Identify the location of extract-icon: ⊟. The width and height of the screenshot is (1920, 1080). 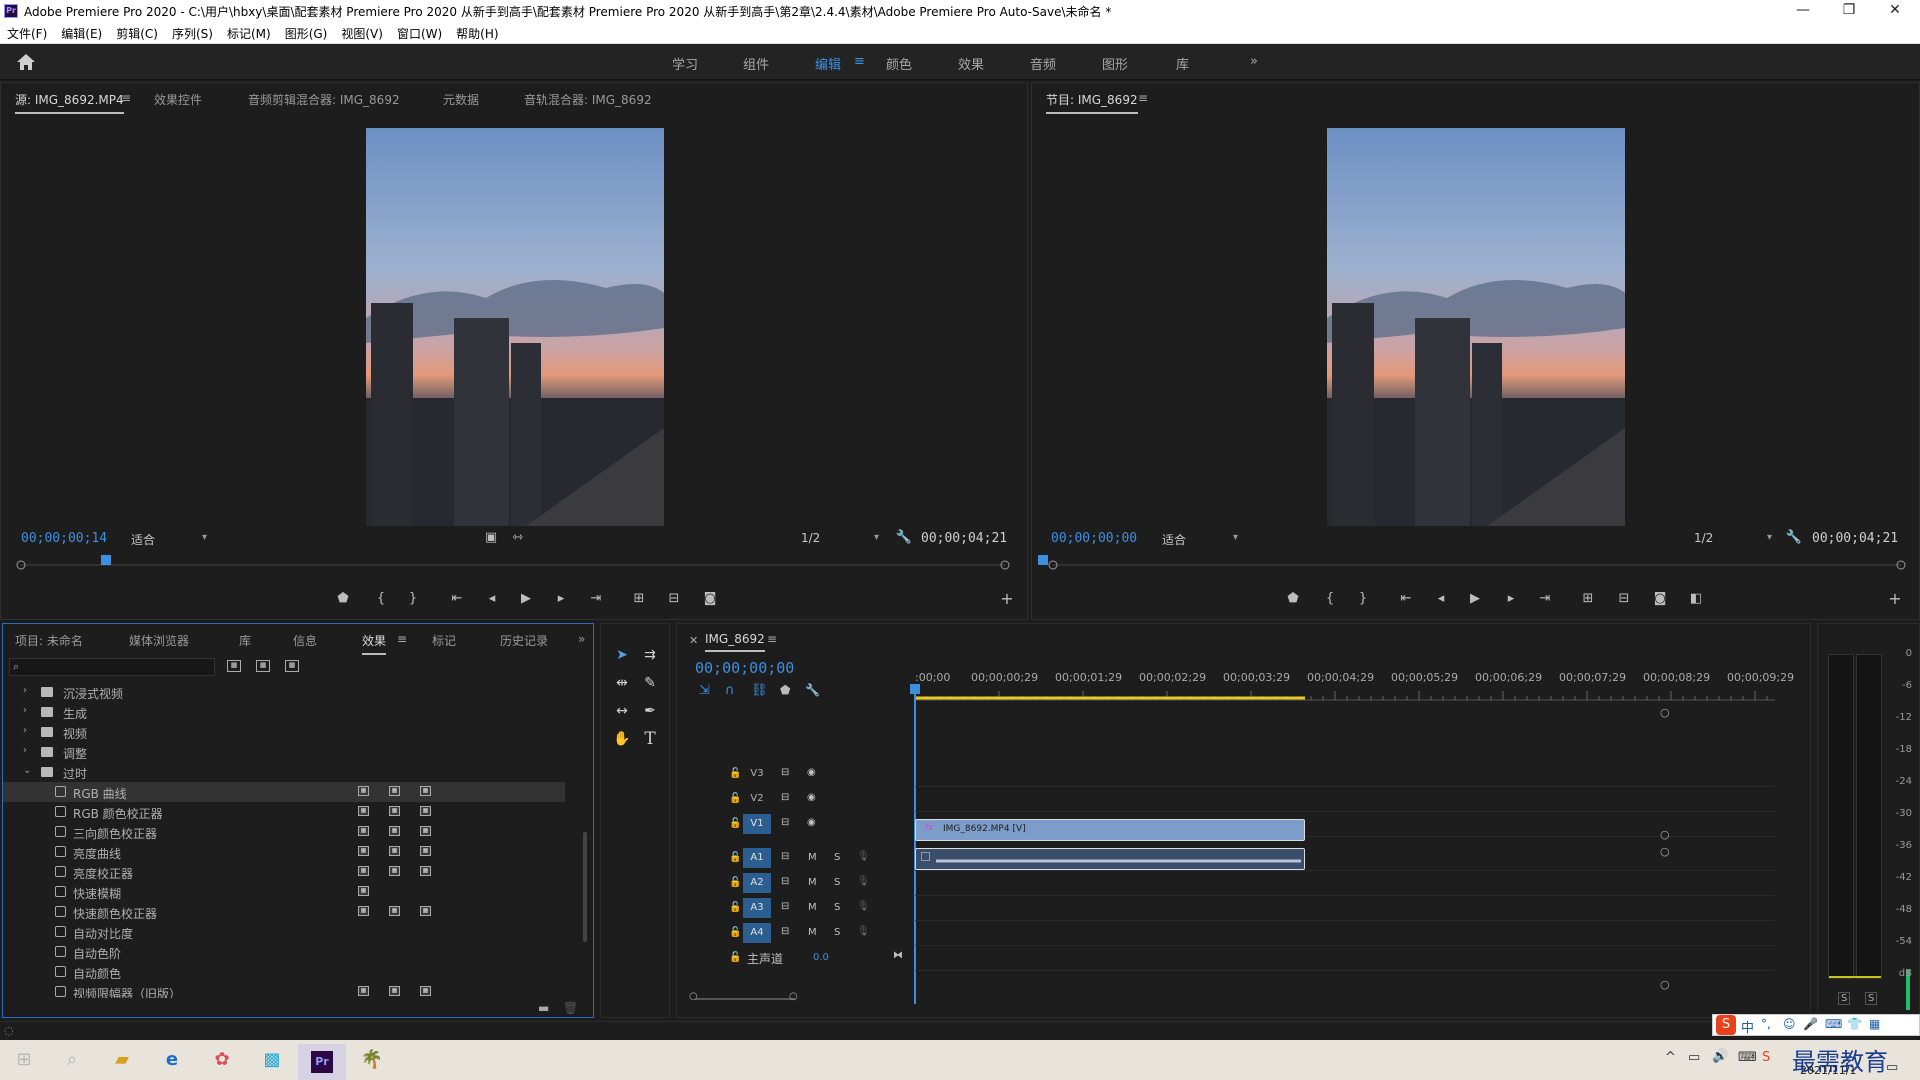
(1624, 598).